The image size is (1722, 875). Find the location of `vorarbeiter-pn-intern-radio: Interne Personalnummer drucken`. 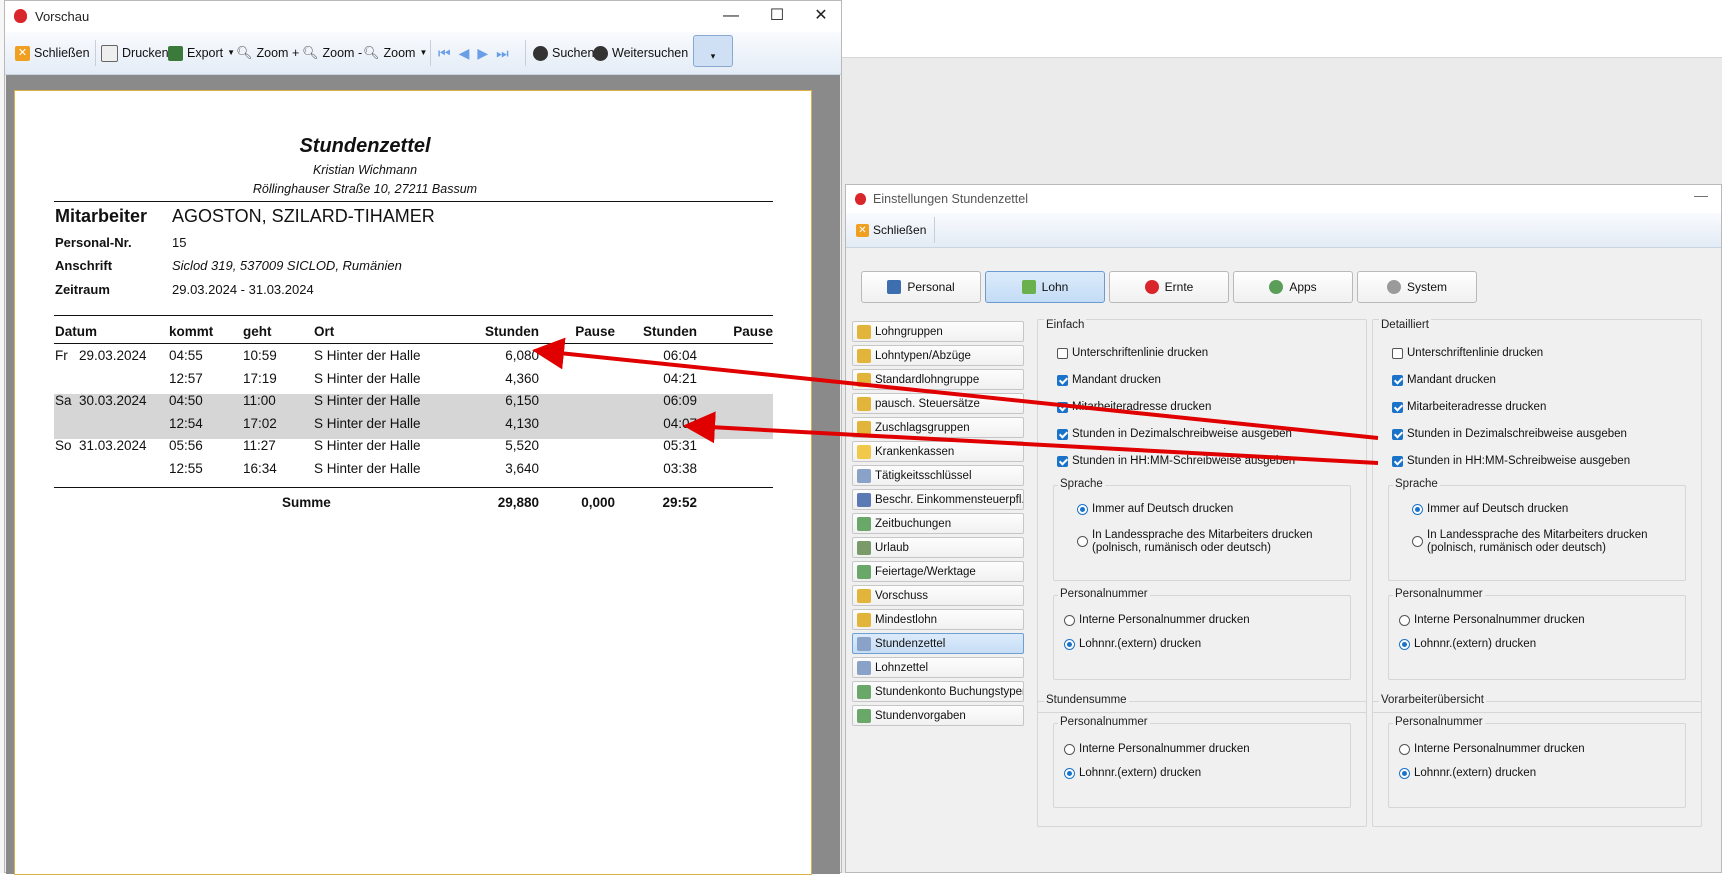

vorarbeiter-pn-intern-radio: Interne Personalnummer drucken is located at coordinates (1492, 749).